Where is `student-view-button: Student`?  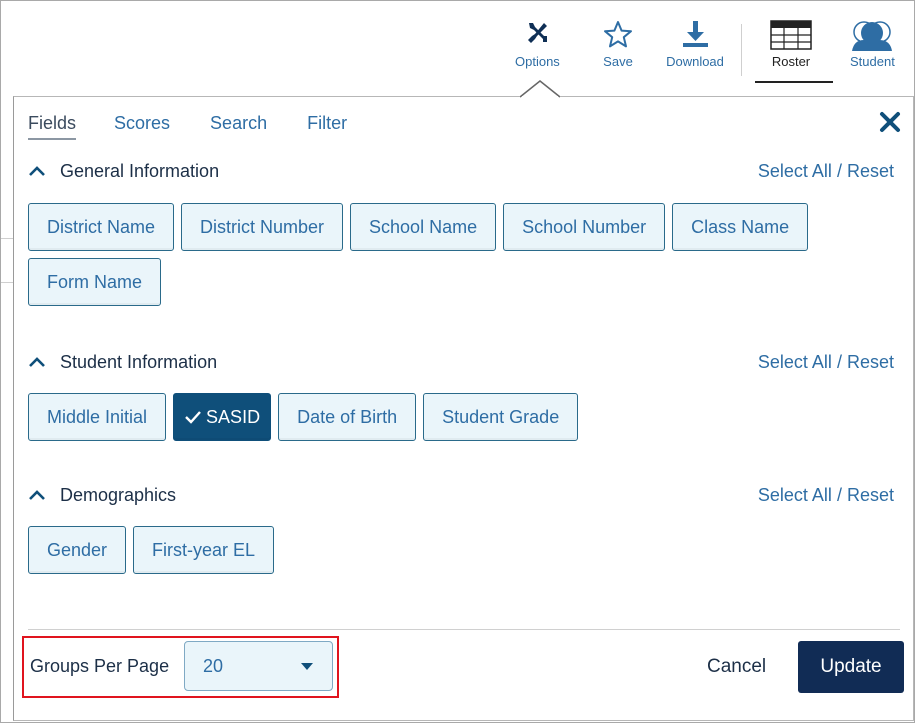
student-view-button: Student is located at coordinates (872, 44).